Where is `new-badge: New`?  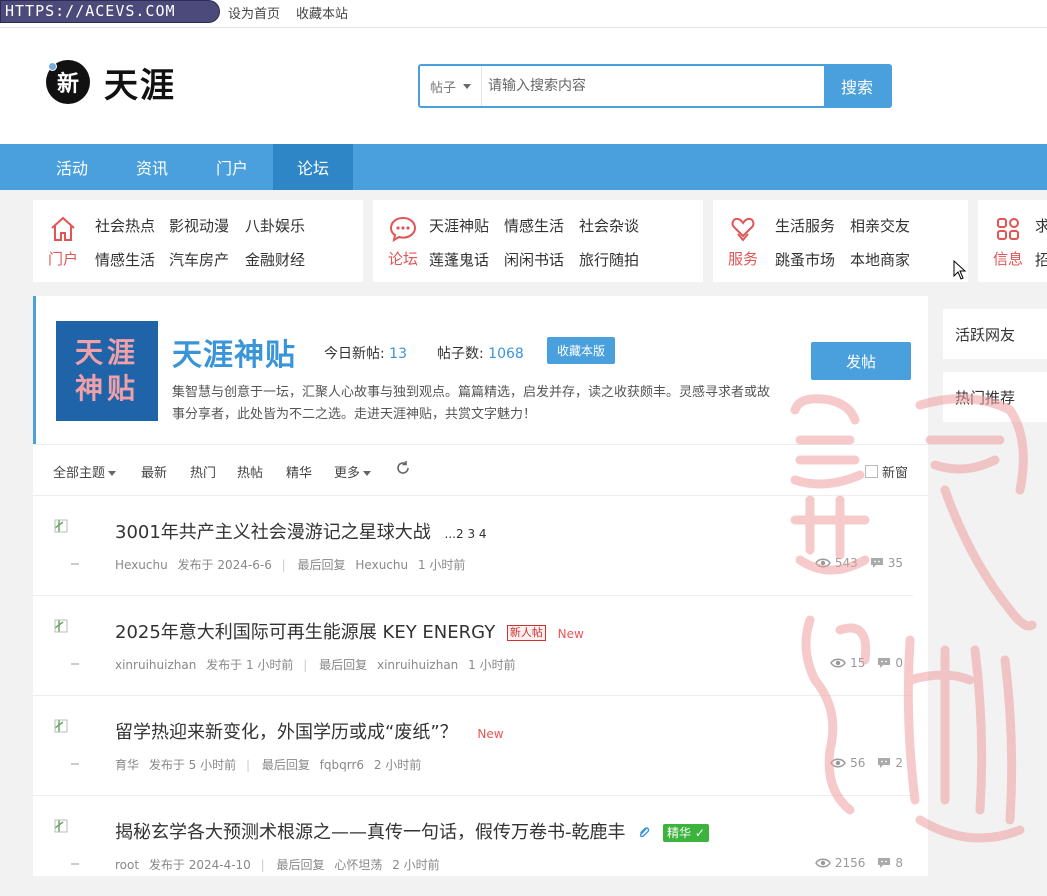
new-badge: New is located at coordinates (490, 734).